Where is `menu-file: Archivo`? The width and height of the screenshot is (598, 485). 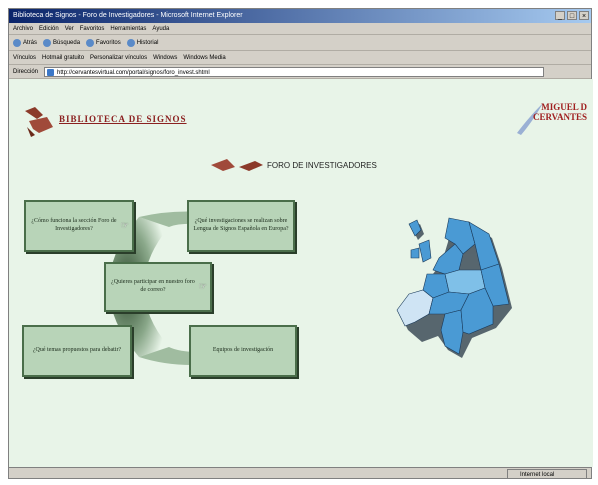
menu-file: Archivo is located at coordinates (23, 29).